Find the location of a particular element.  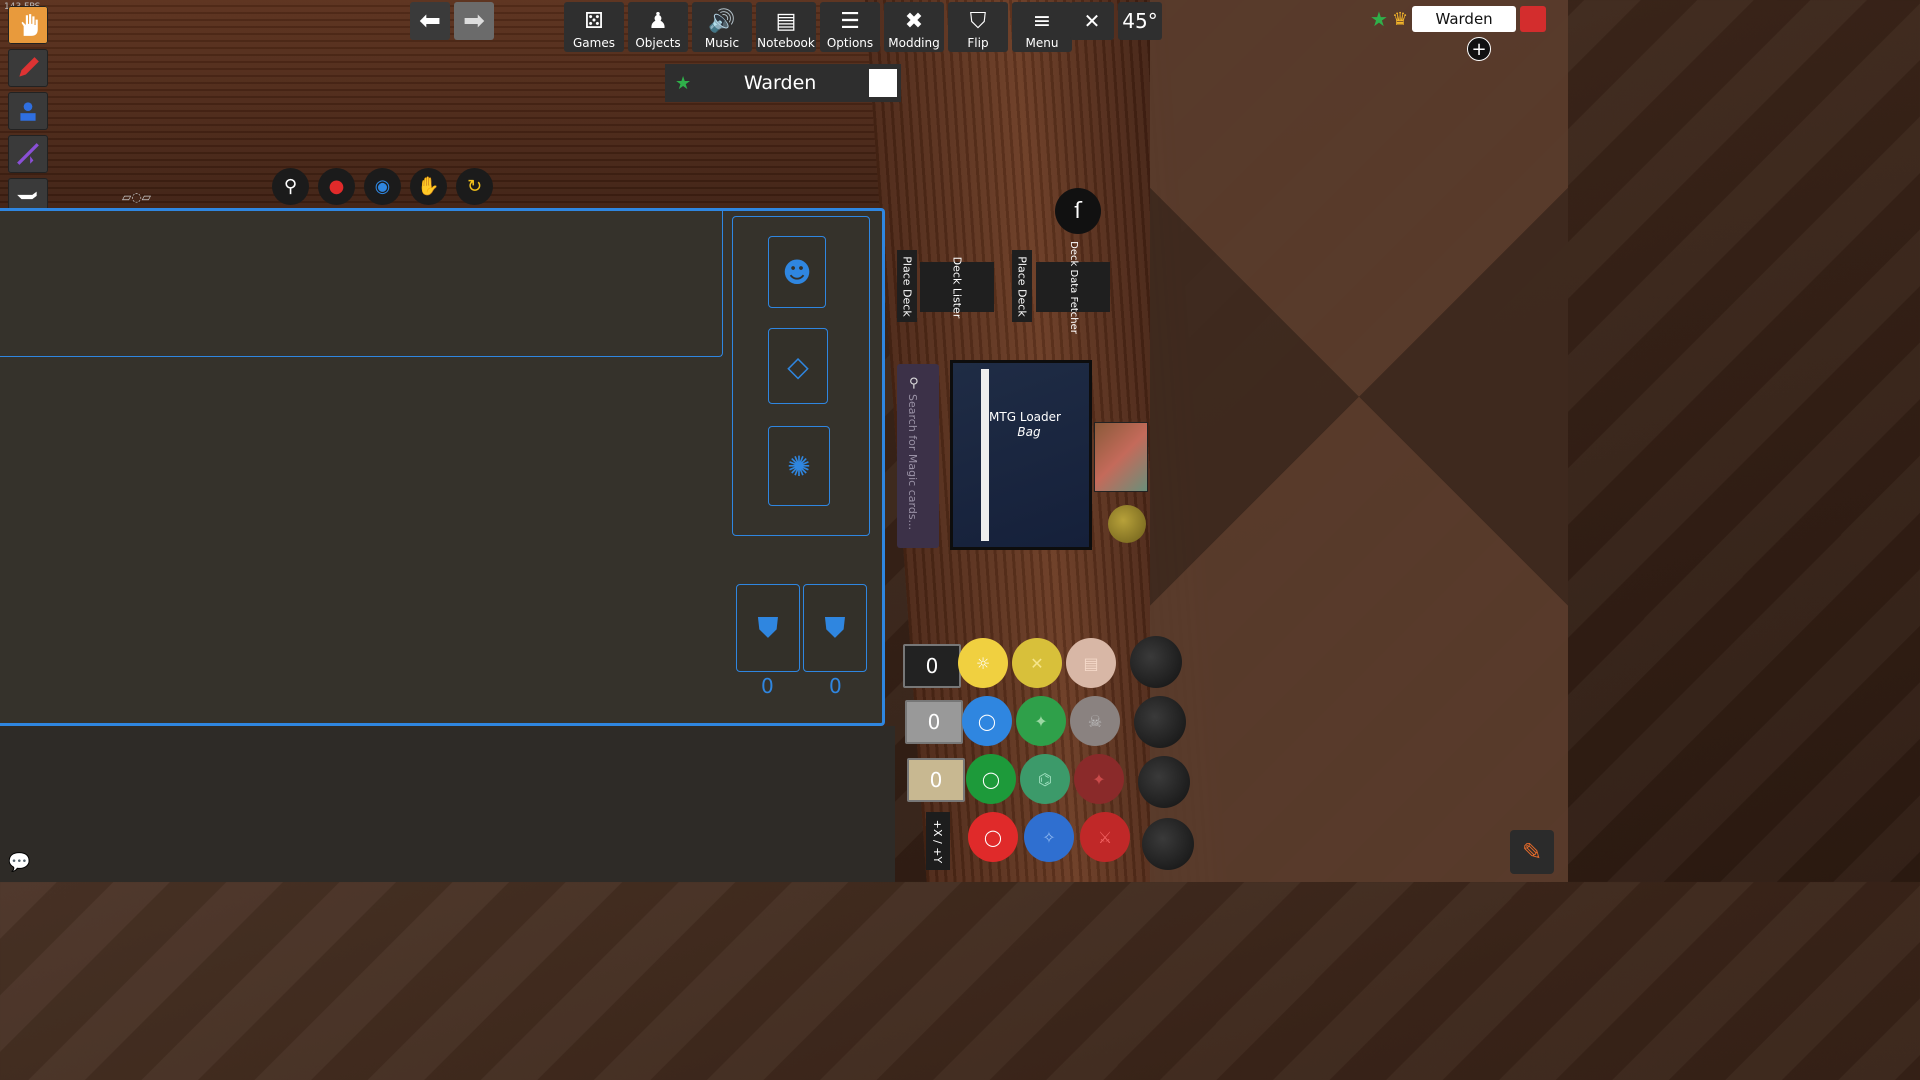

seat-name: Warden is located at coordinates (780, 83).